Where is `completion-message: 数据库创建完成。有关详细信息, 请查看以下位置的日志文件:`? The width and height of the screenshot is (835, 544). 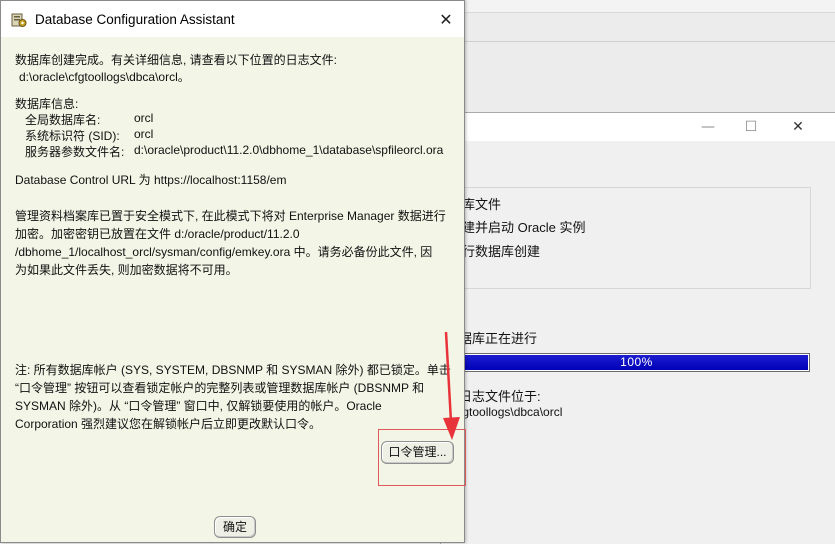
completion-message: 数据库创建完成。有关详细信息, 请查看以下位置的日志文件: is located at coordinates (176, 60).